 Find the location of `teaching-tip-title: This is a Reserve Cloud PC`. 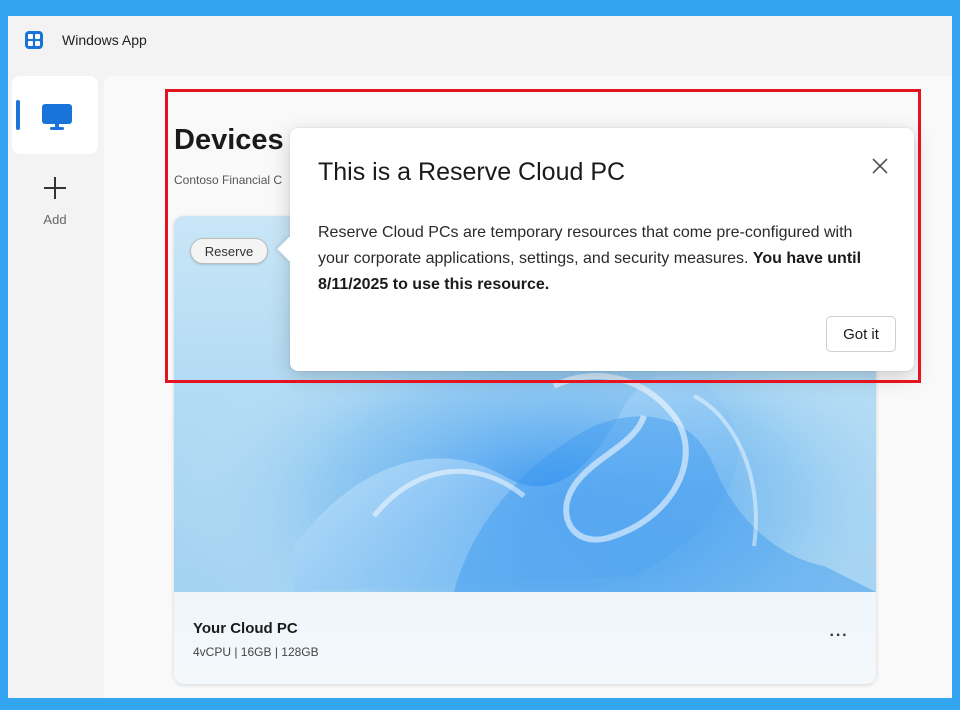

teaching-tip-title: This is a Reserve Cloud PC is located at coordinates (472, 172).